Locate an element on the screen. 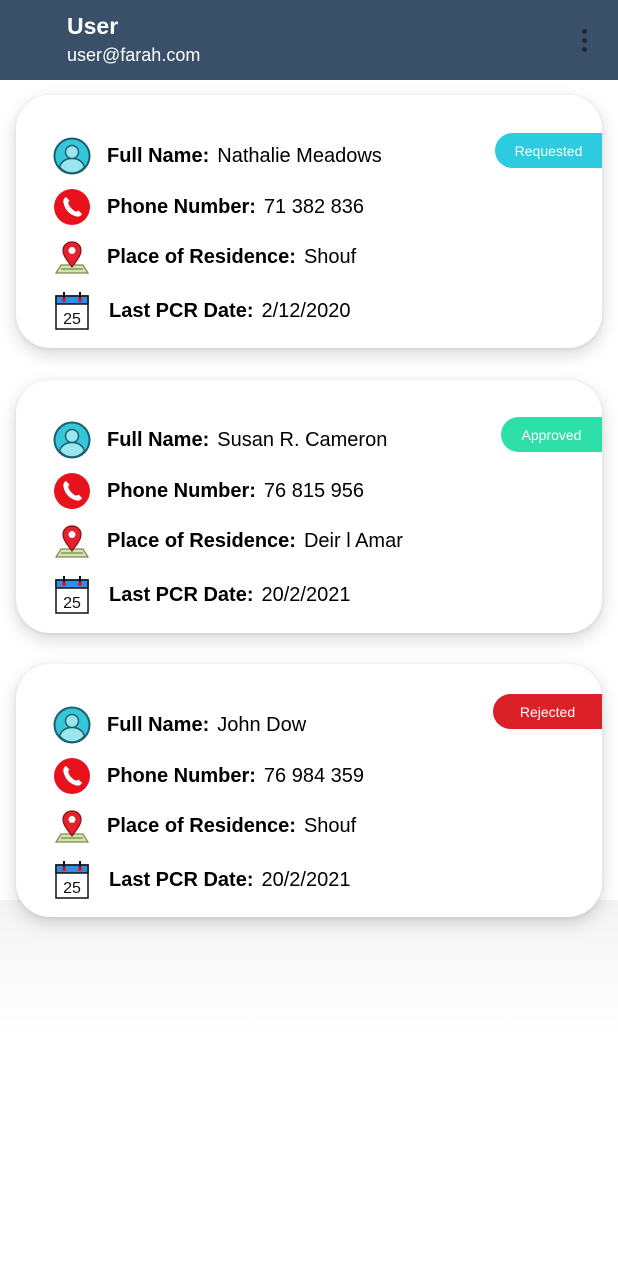 The image size is (618, 1280). residence-value: Deir l Amar is located at coordinates (353, 540).